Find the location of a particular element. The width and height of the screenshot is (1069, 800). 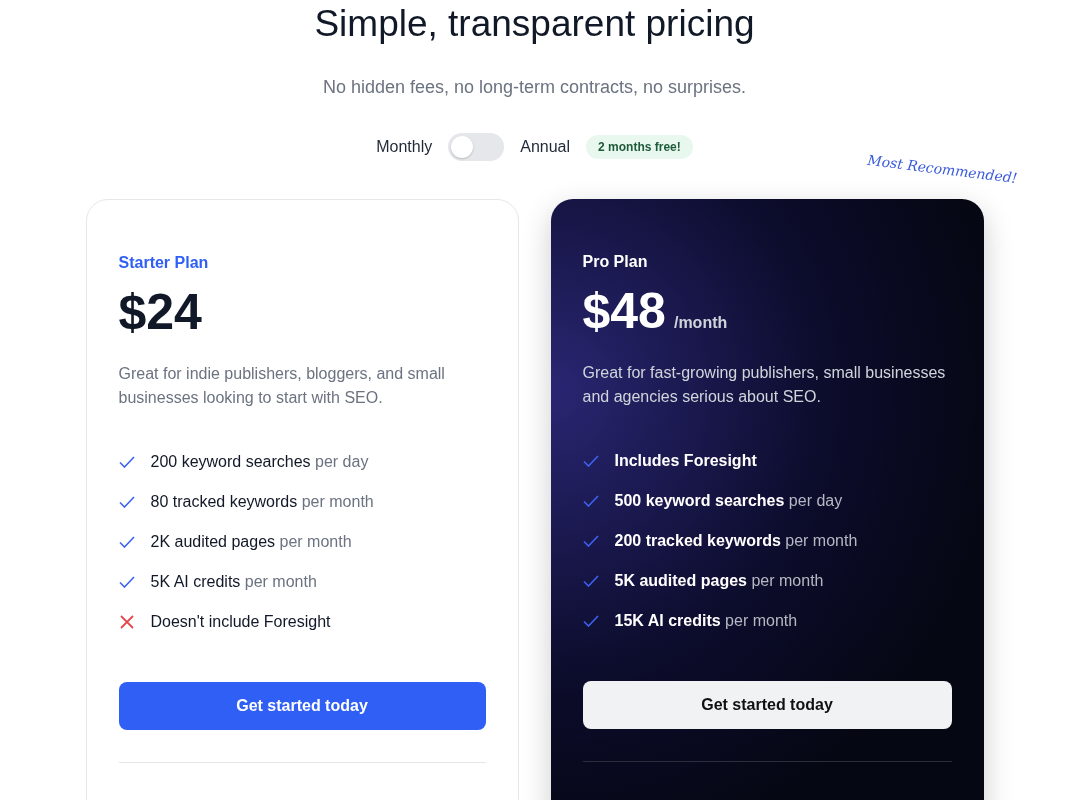

feature-text: 15K AI credits per month is located at coordinates (706, 621).